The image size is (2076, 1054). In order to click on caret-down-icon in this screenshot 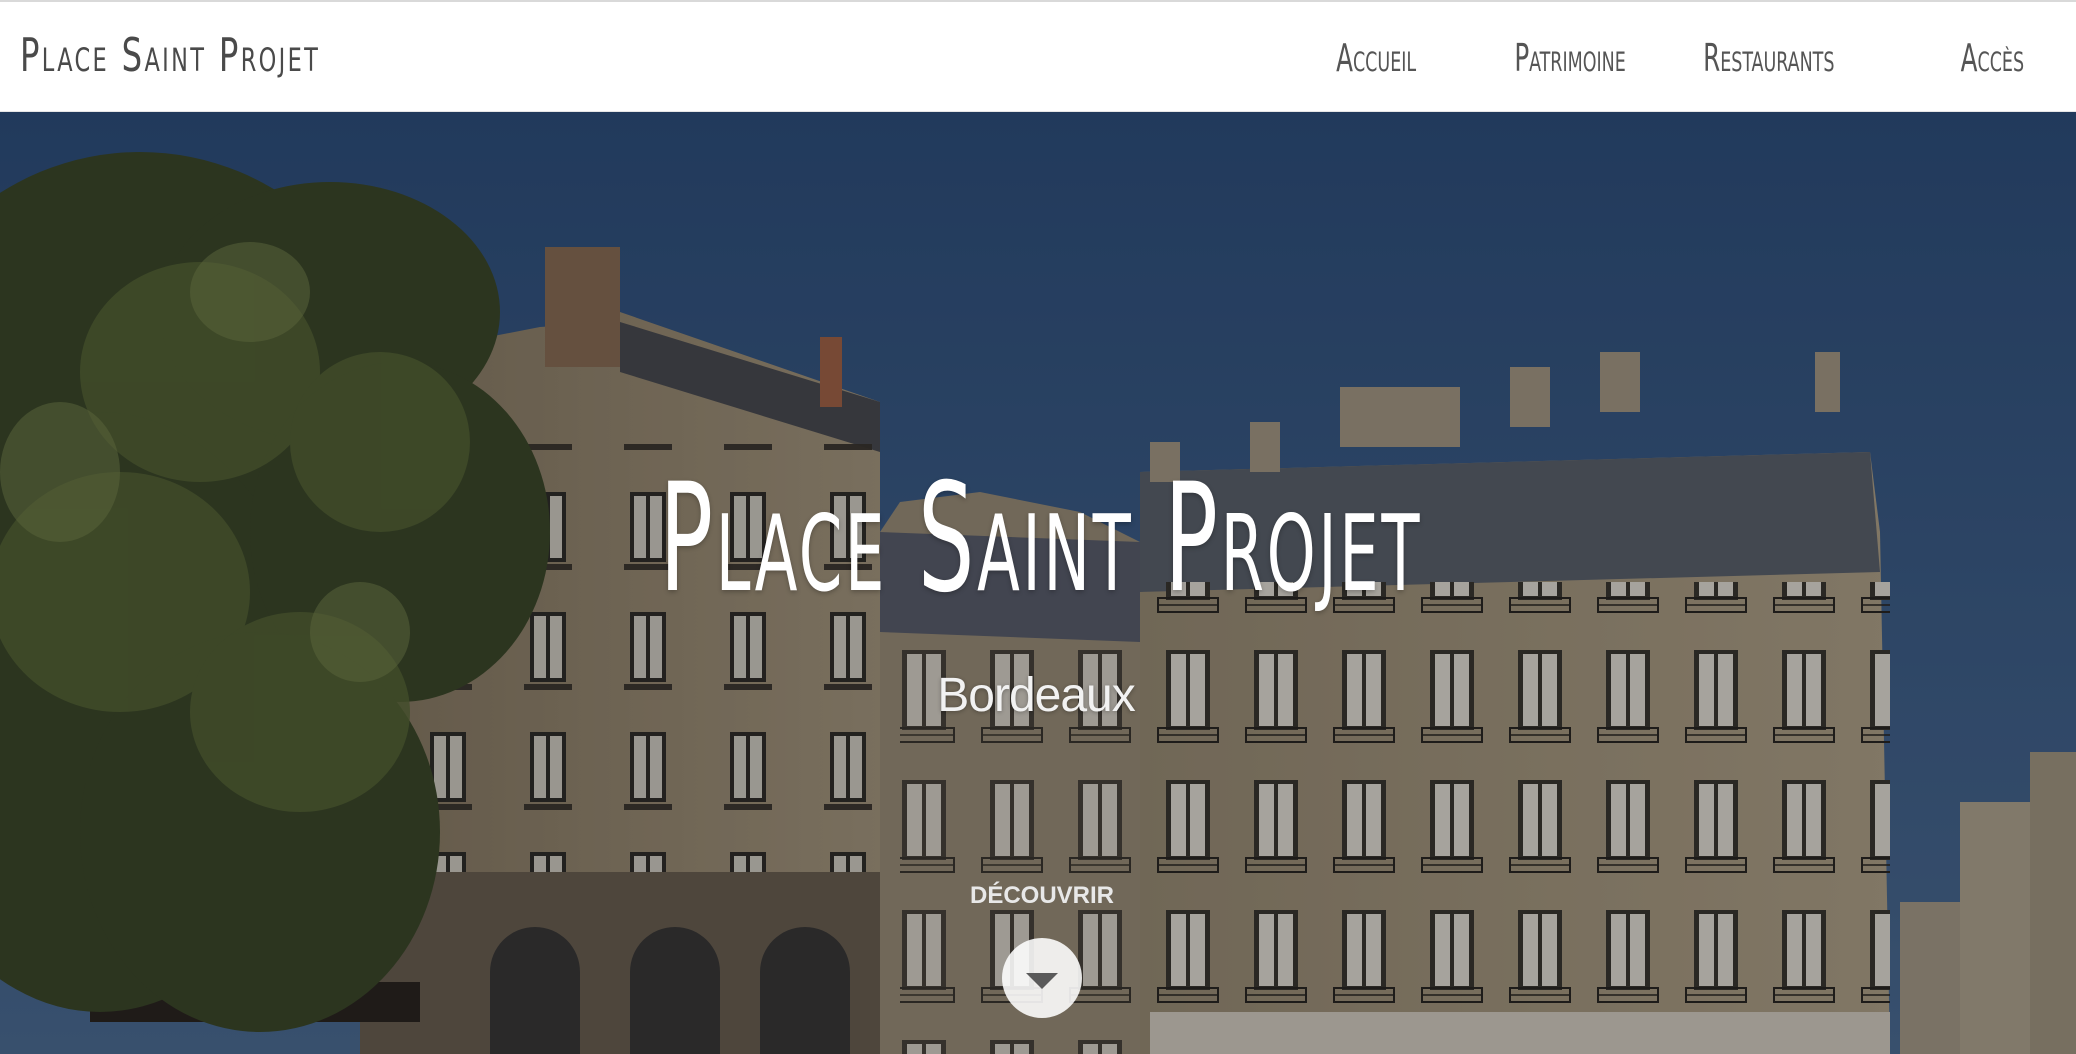, I will do `click(1042, 981)`.